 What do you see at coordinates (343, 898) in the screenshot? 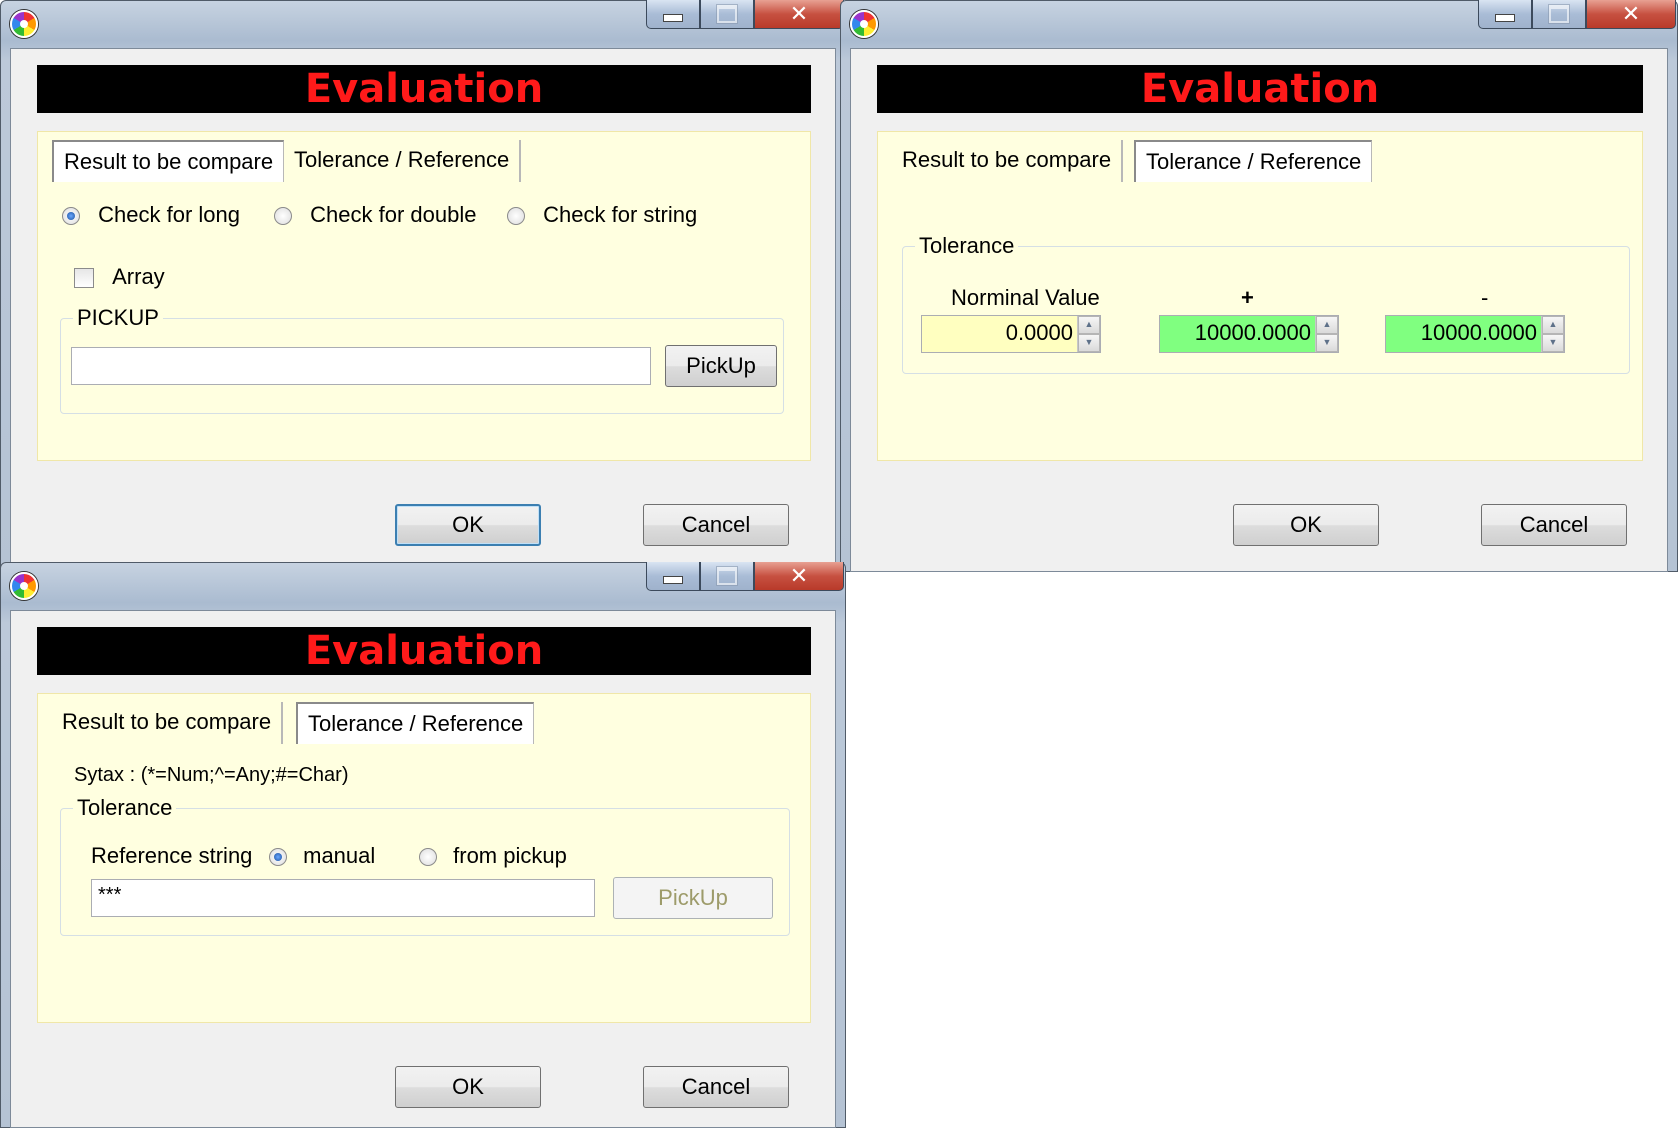
I see `reference-string-input: ***` at bounding box center [343, 898].